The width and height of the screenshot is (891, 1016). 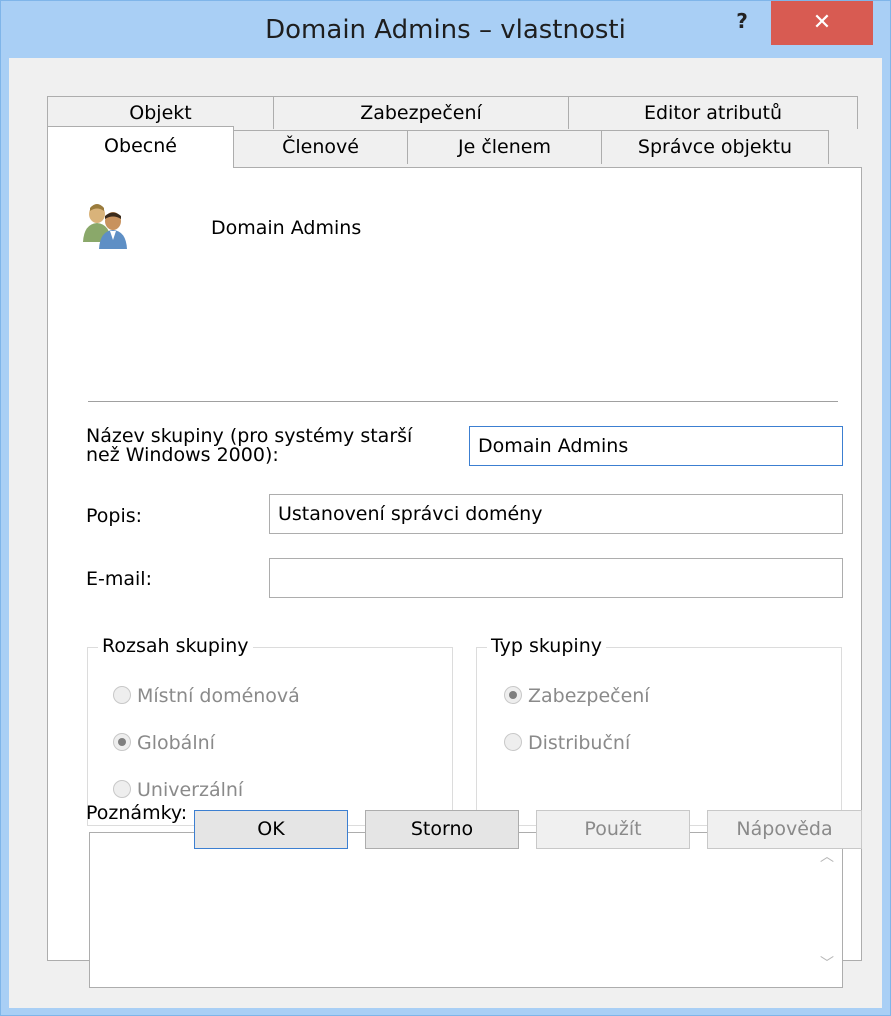 I want to click on notes-textarea: ︿ ﹀, so click(x=466, y=910).